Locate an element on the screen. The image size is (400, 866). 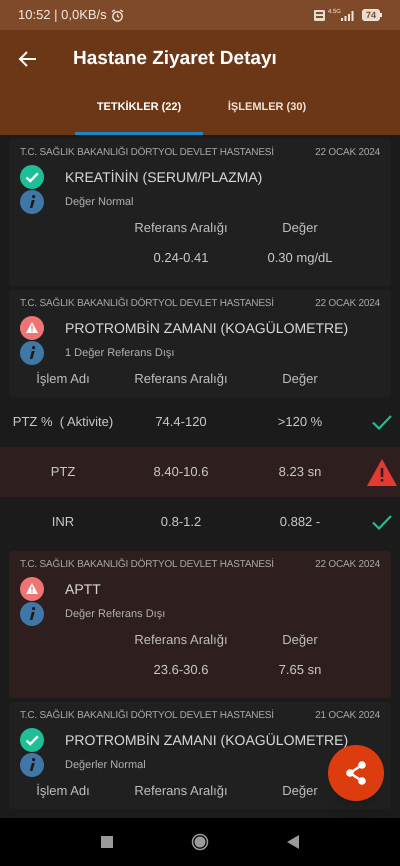
result-summary: Değerler Normal is located at coordinates (105, 765).